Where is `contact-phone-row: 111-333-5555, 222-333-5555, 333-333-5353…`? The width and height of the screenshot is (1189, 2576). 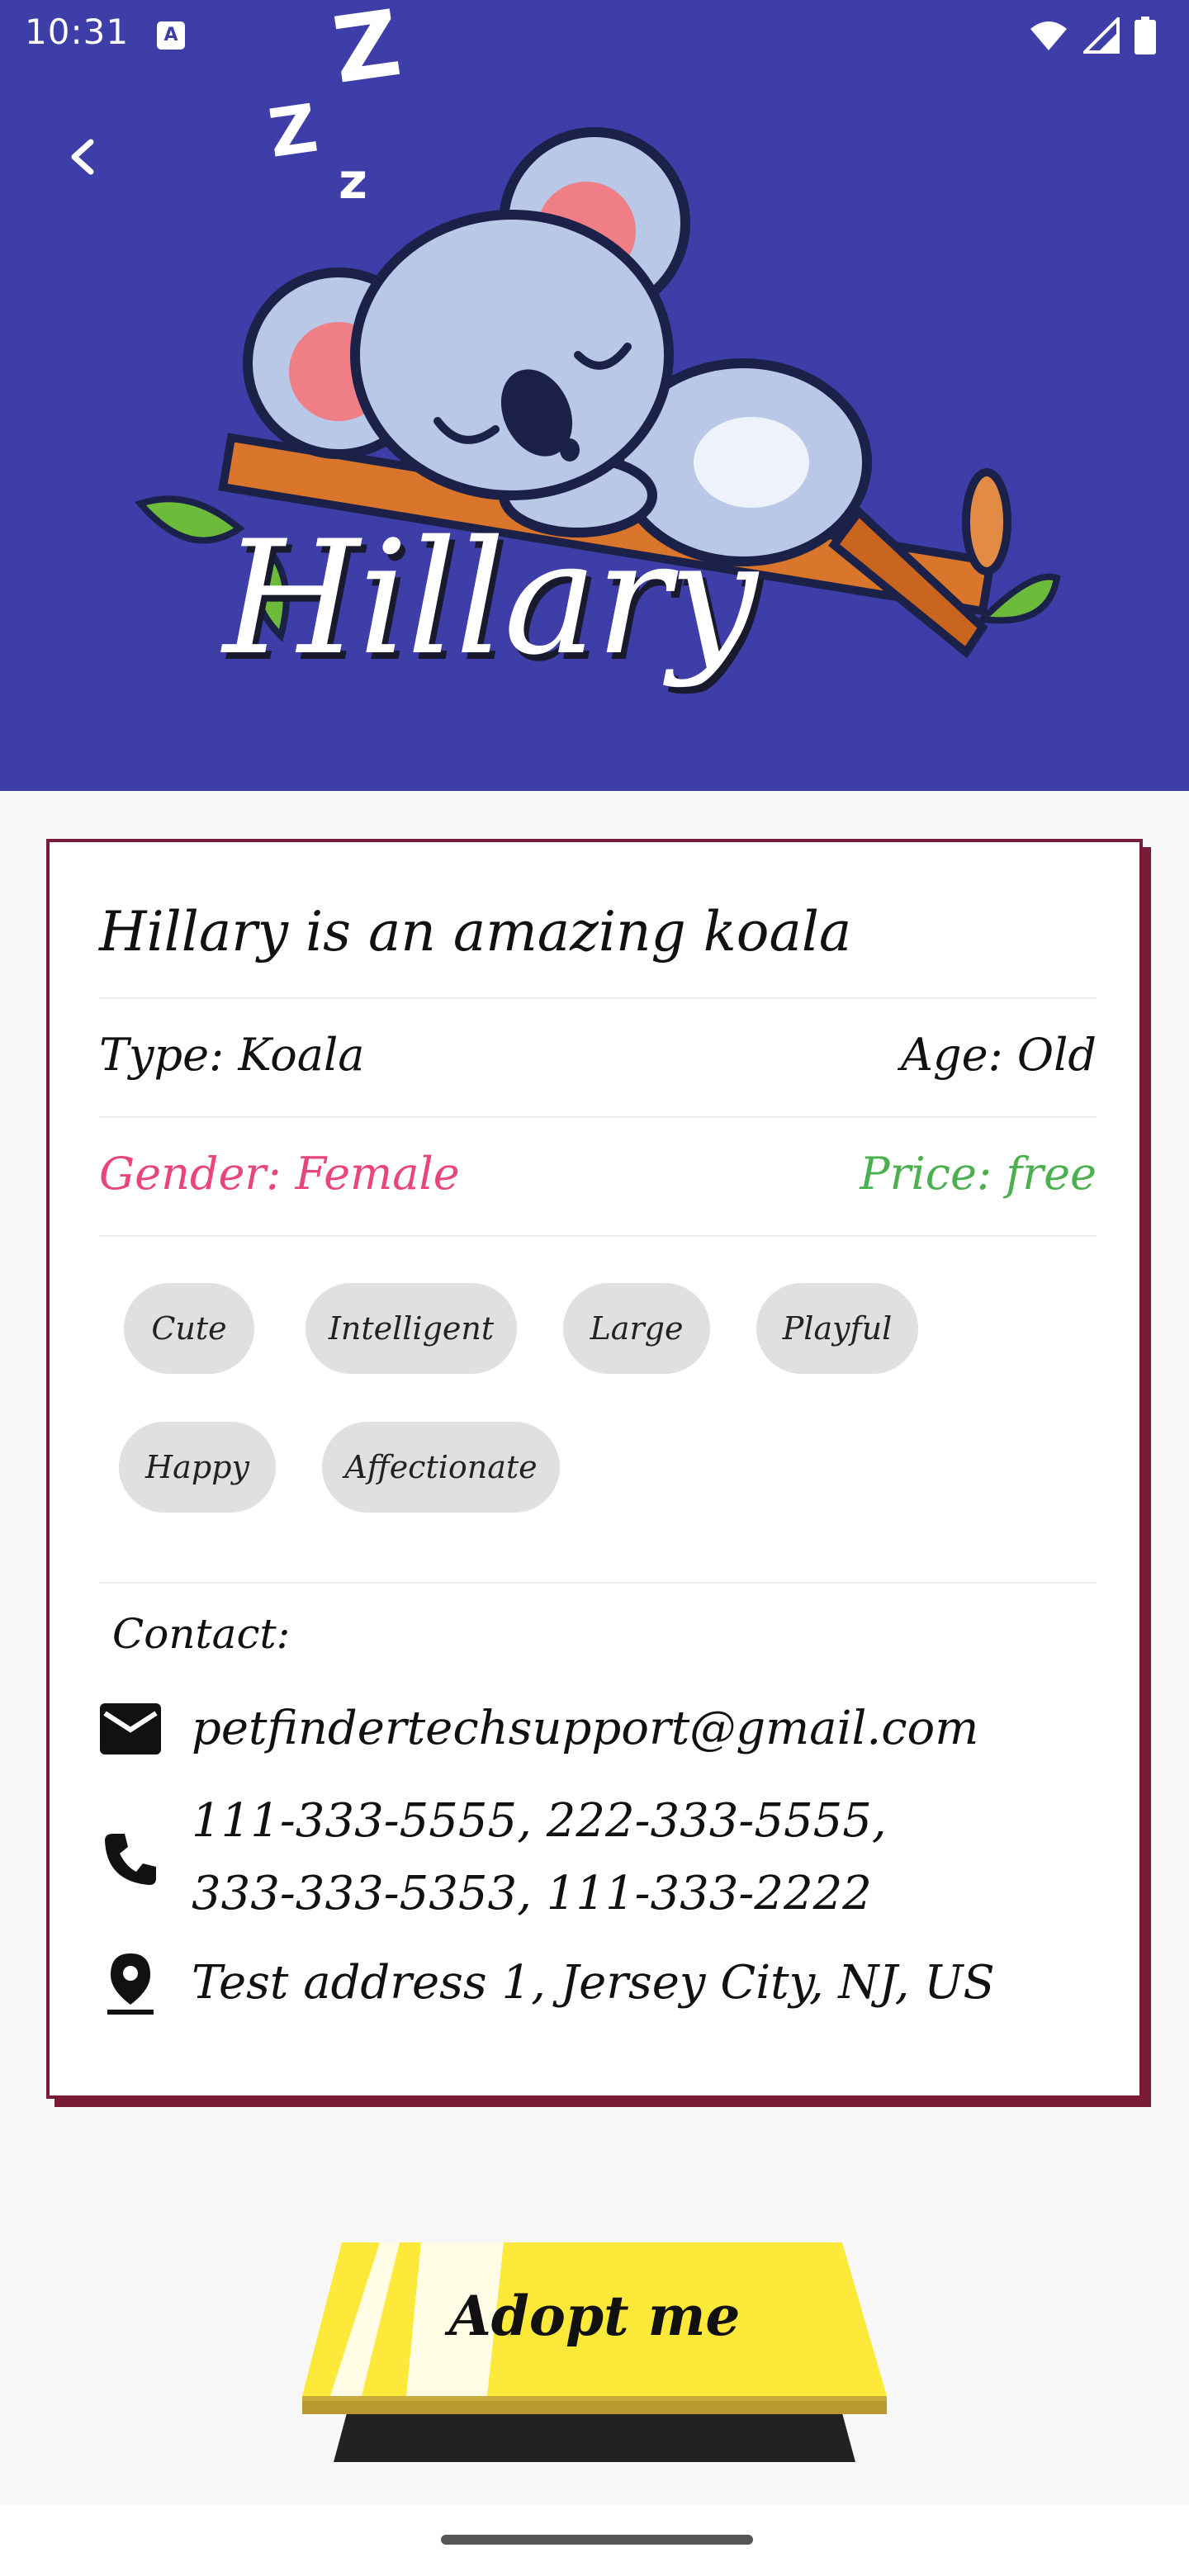 contact-phone-row: 111-333-5555, 222-333-5555, 333-333-5353… is located at coordinates (598, 1859).